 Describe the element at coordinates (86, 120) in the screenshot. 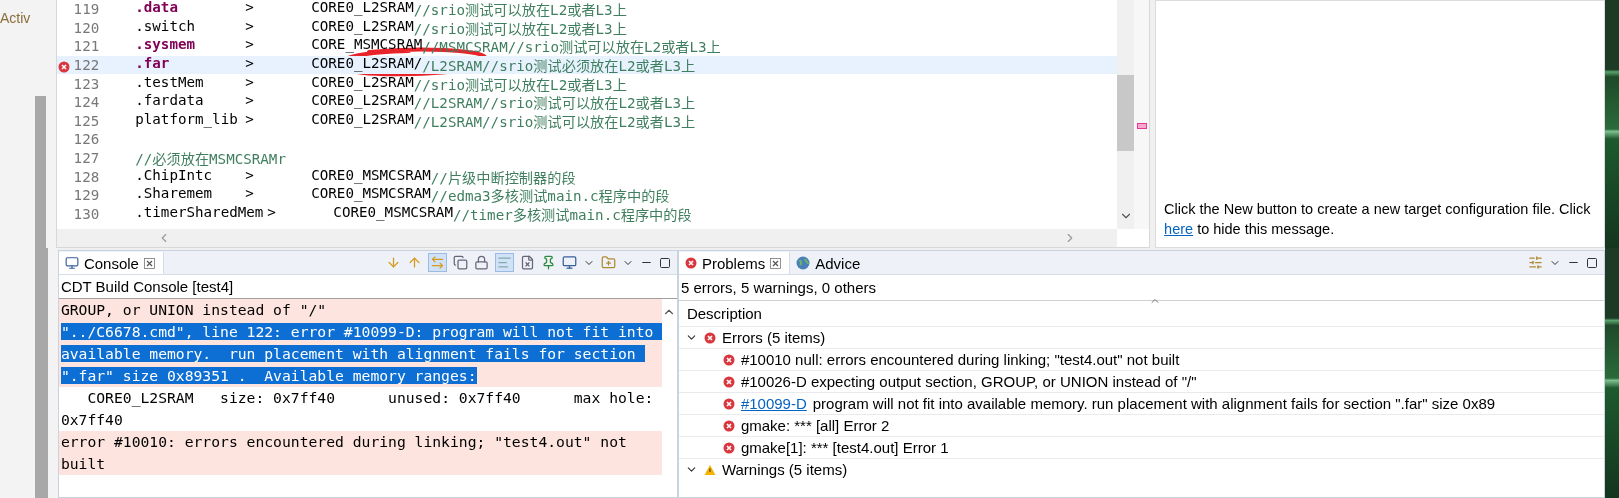

I see `line-number: 125` at that location.